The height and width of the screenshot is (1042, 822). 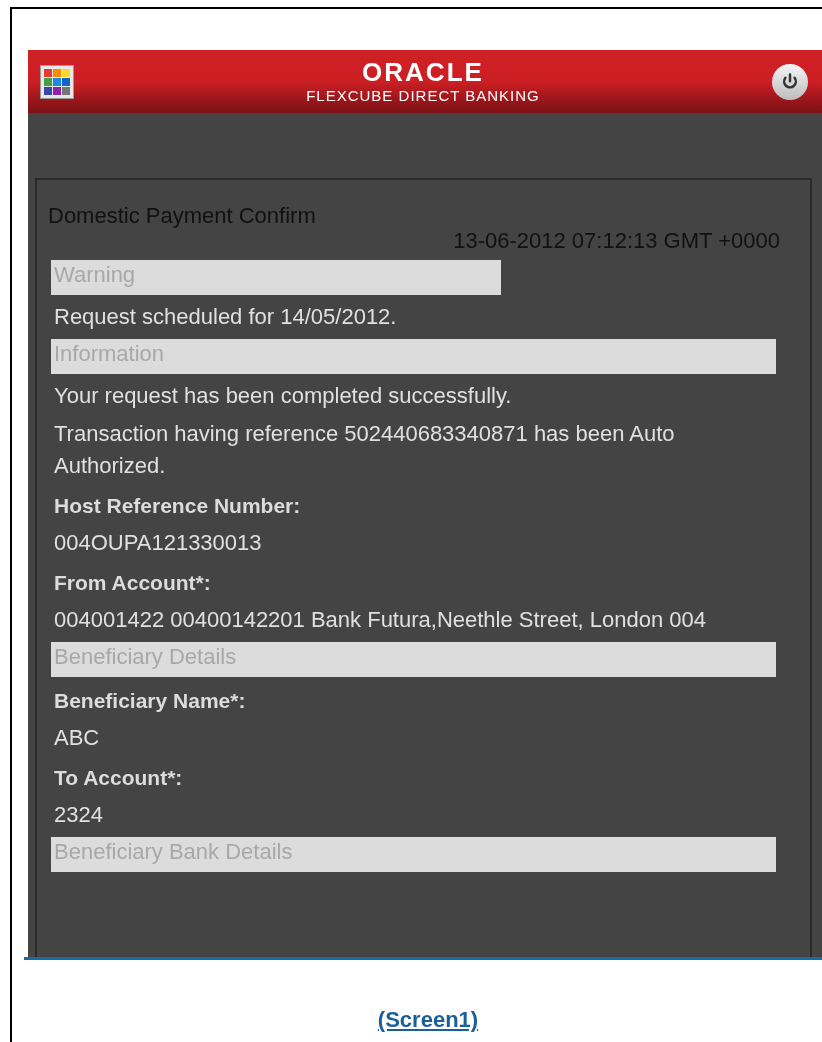 I want to click on app-grid-icon, so click(x=57, y=81).